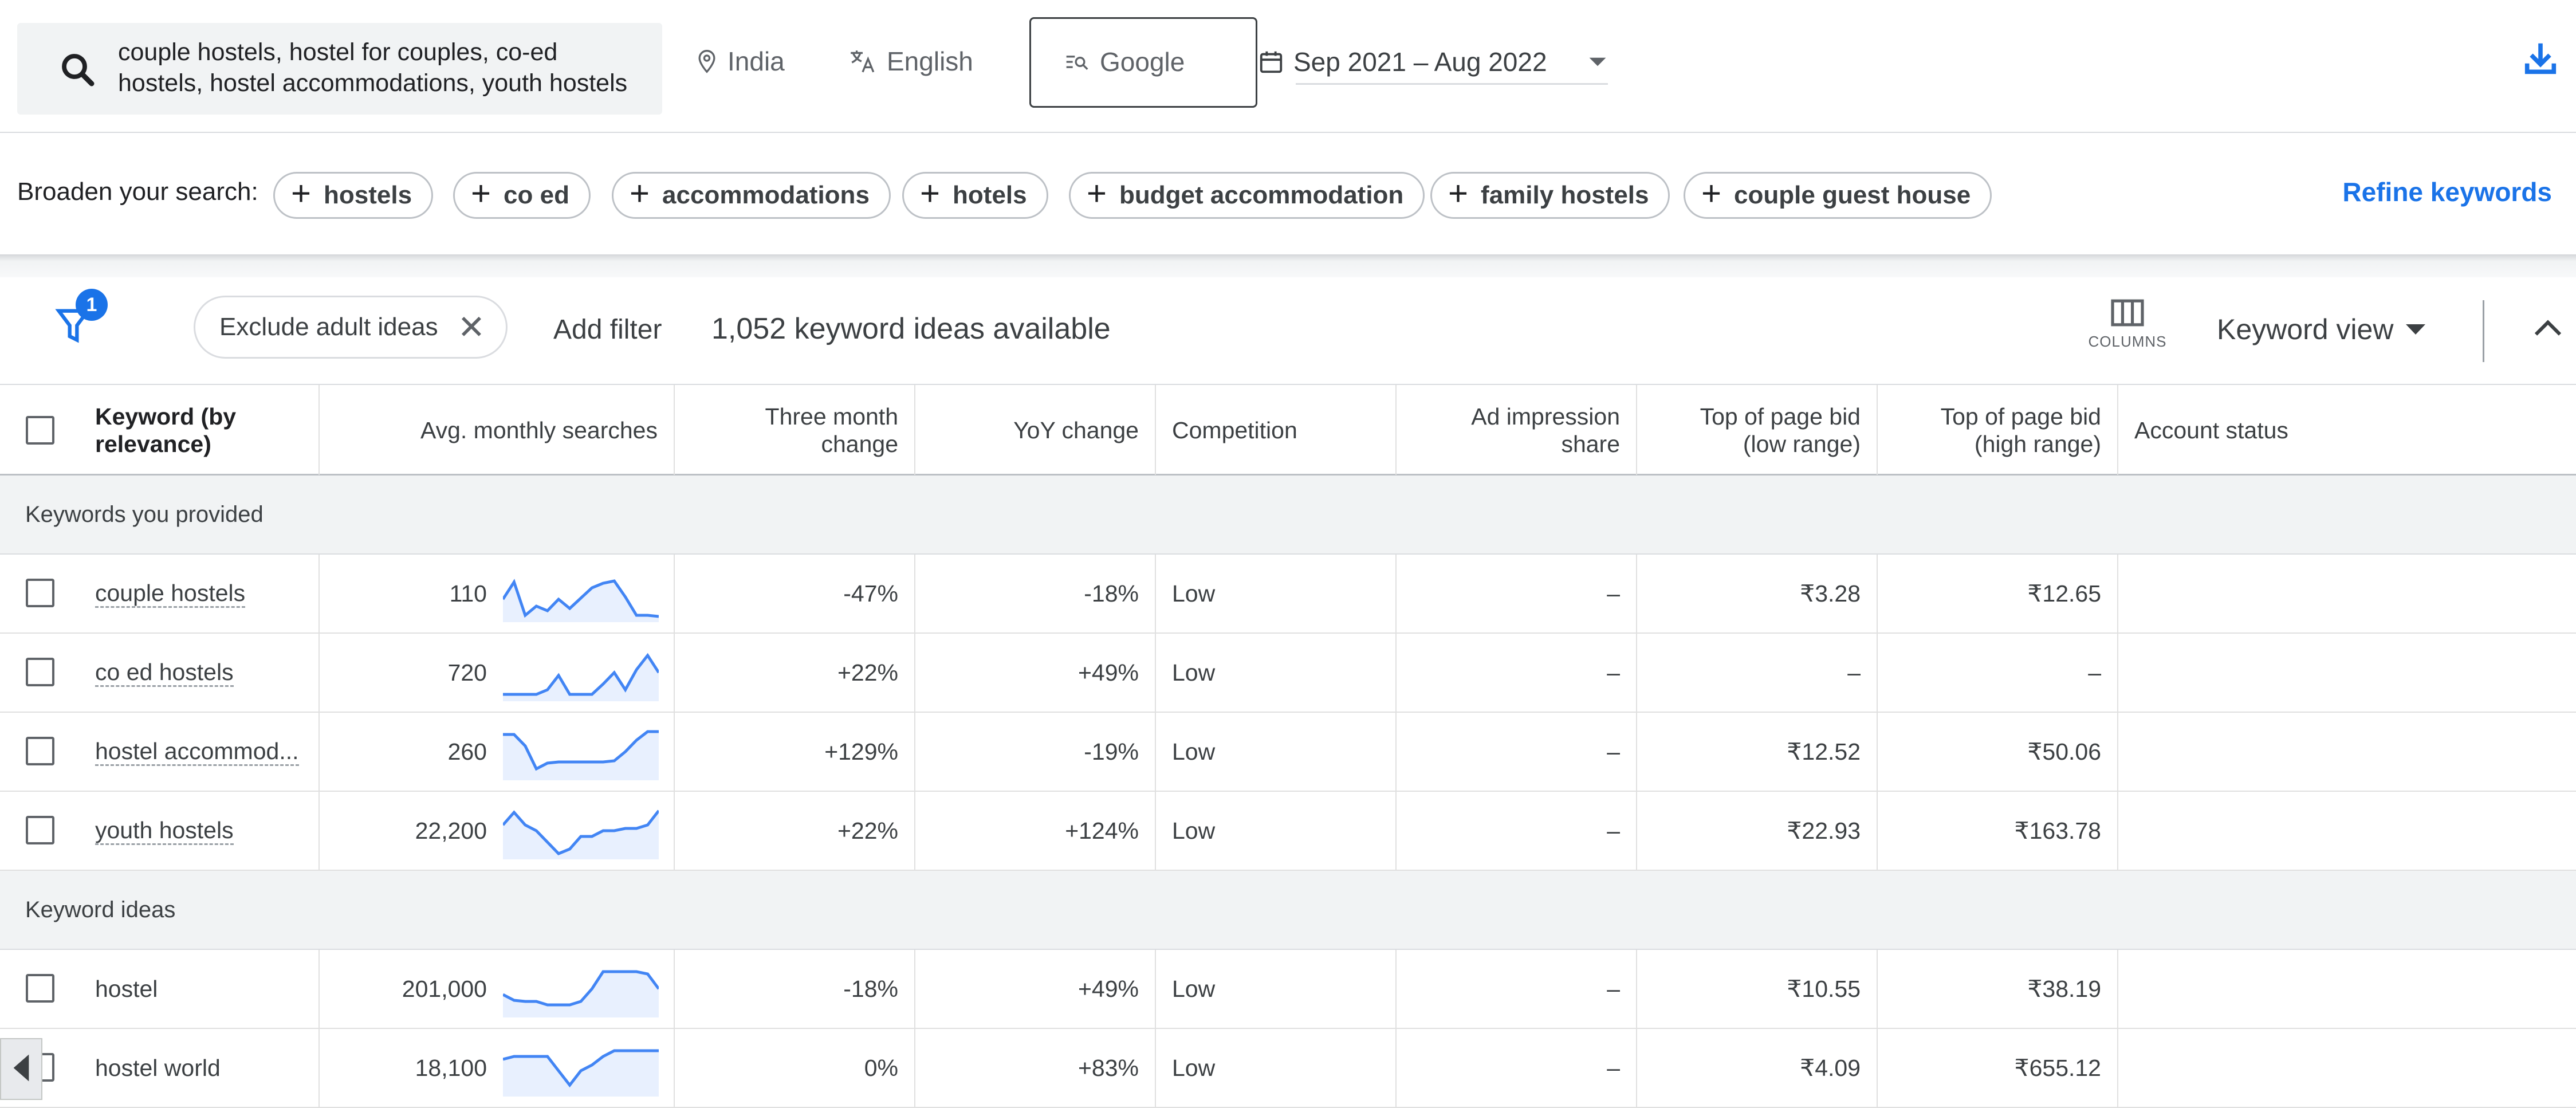 This screenshot has height=1108, width=2576. I want to click on broaden-chip: + accommodations, so click(751, 195).